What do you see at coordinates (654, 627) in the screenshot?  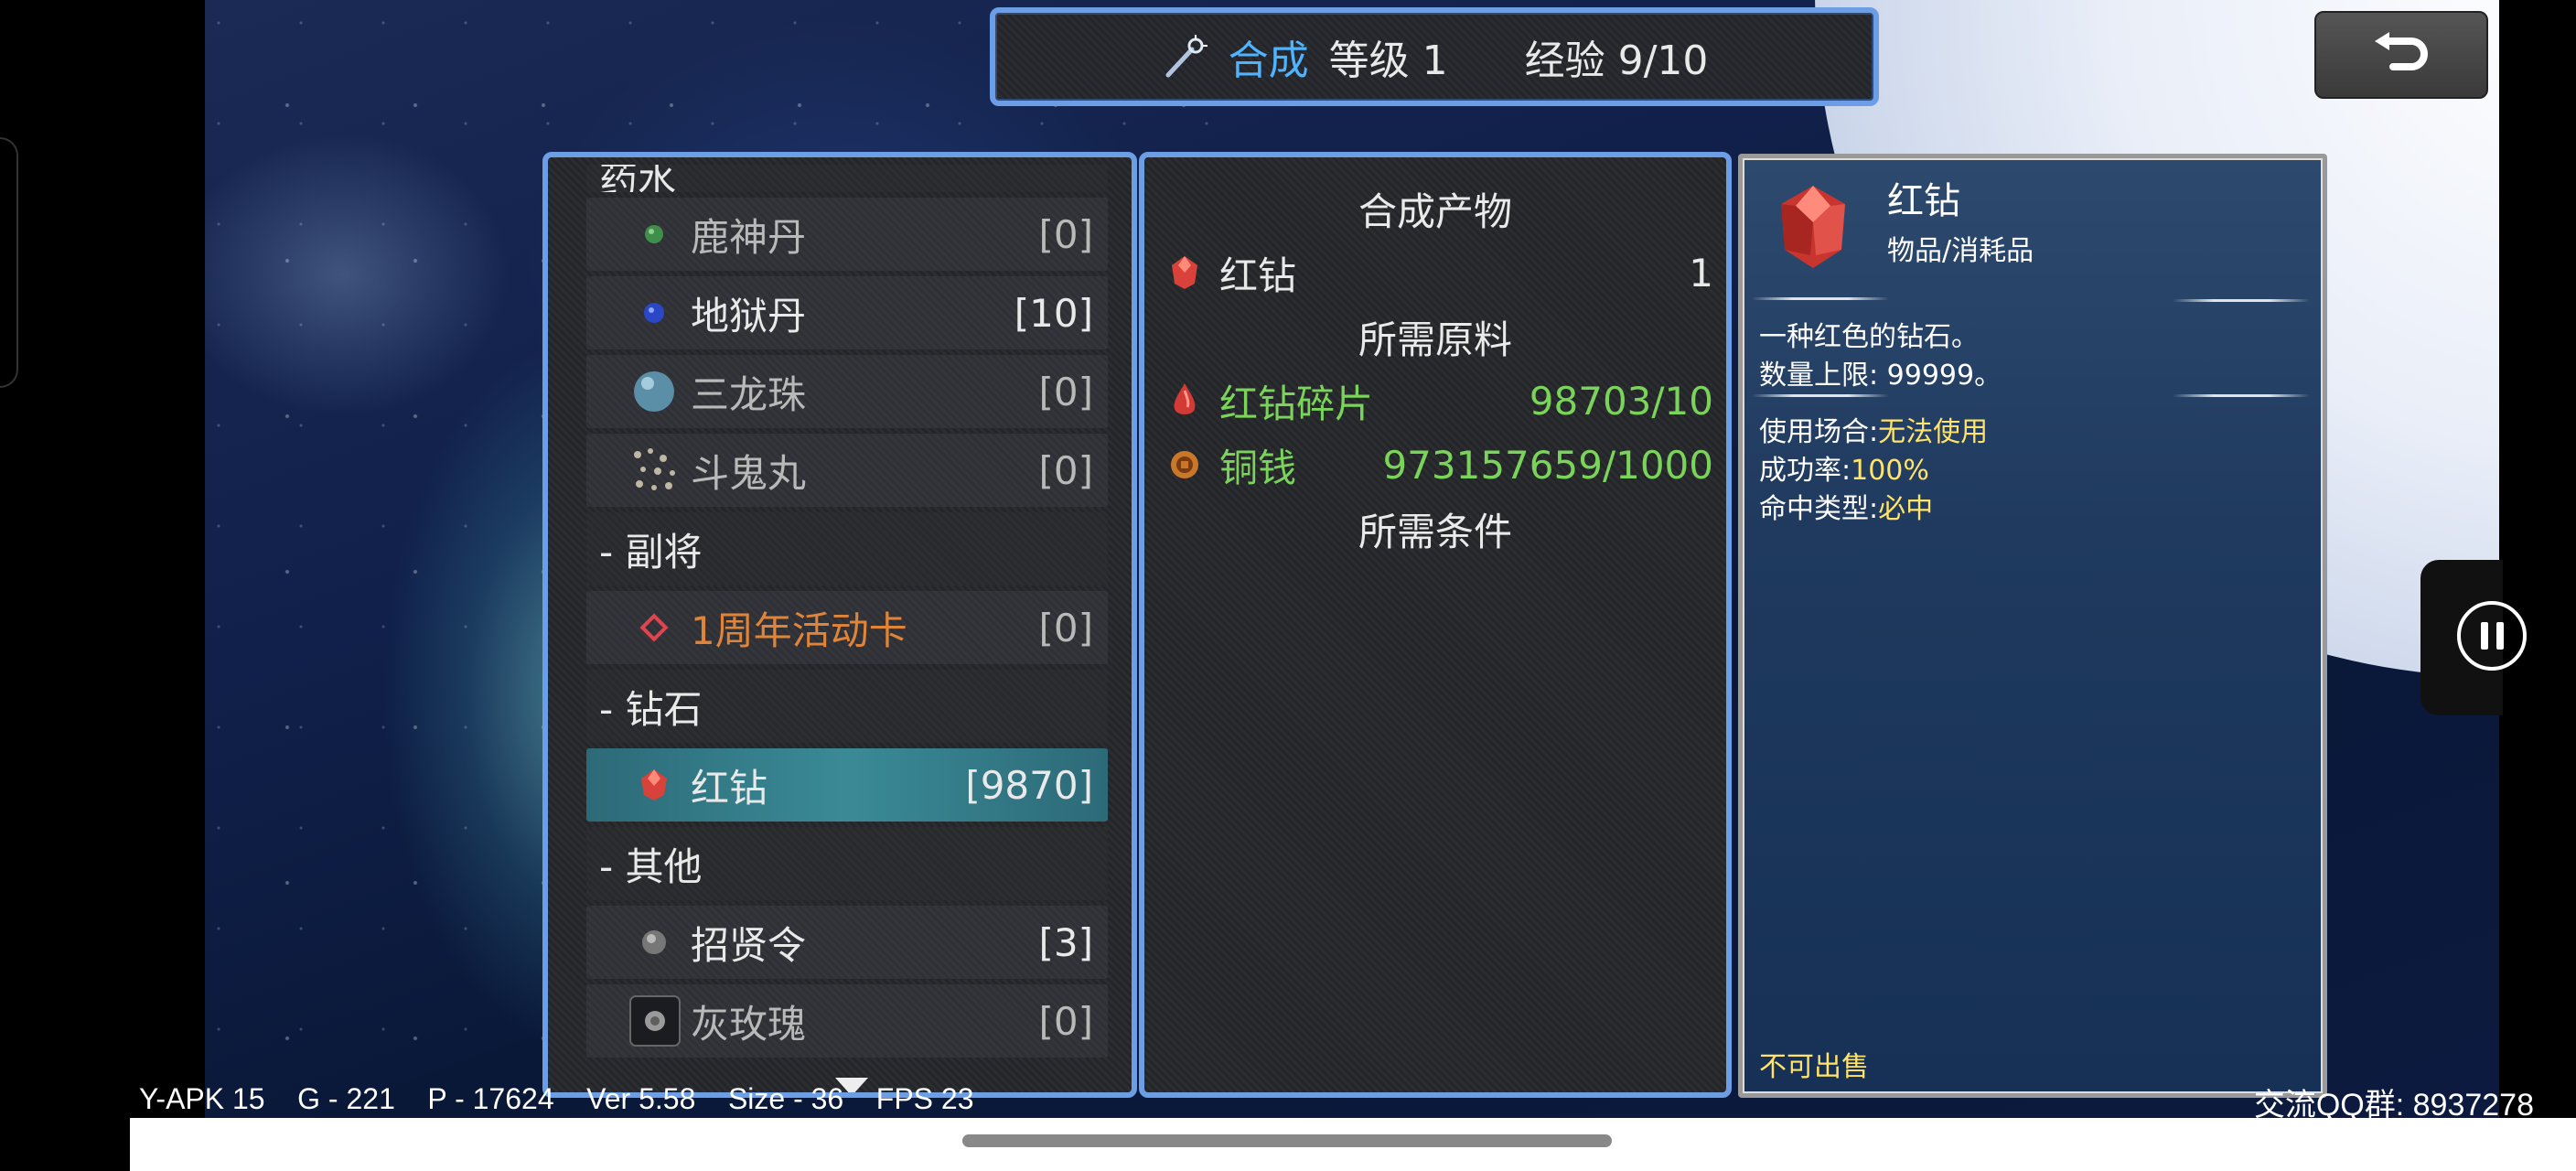 I see `diamond-card-icon` at bounding box center [654, 627].